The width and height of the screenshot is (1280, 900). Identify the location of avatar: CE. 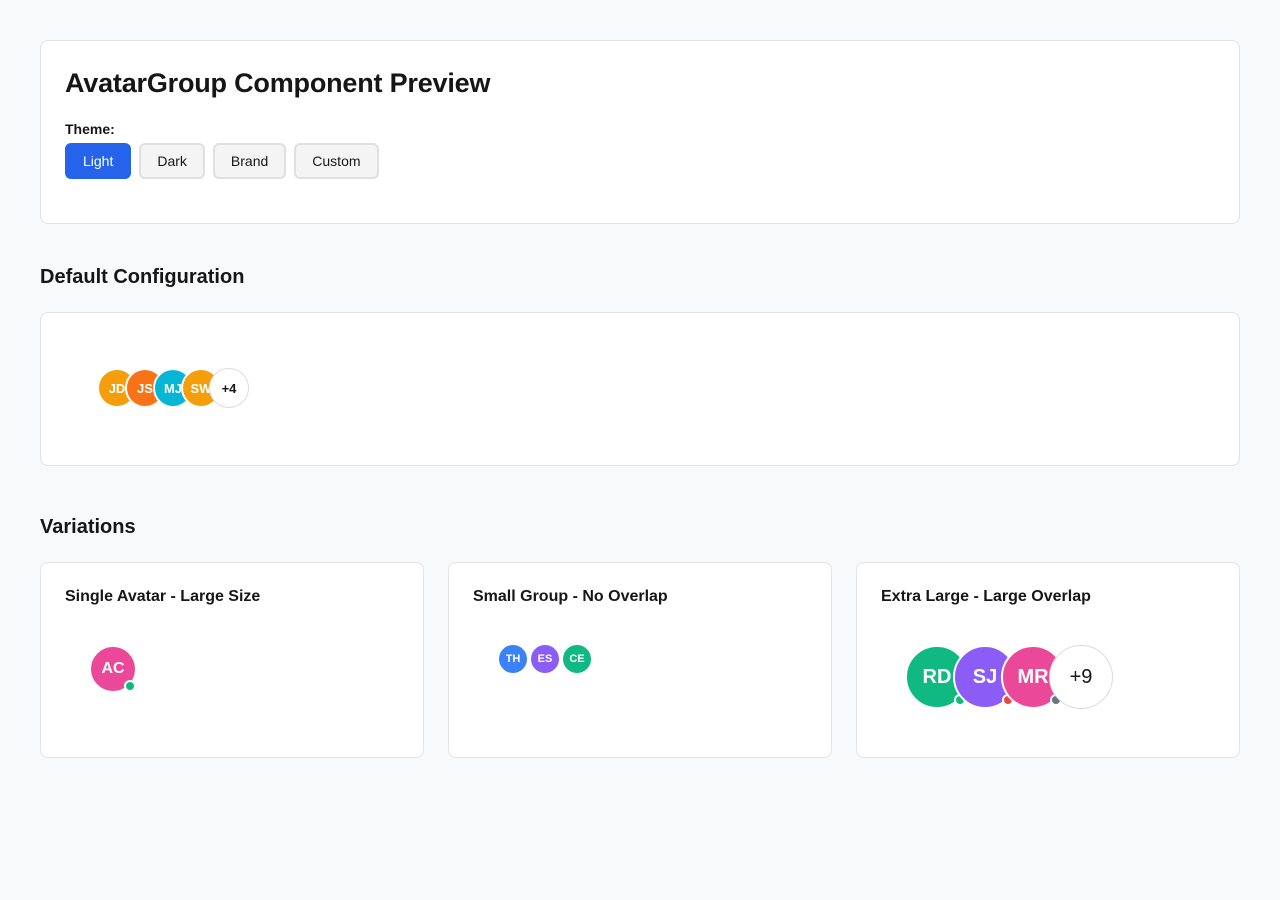
(577, 659).